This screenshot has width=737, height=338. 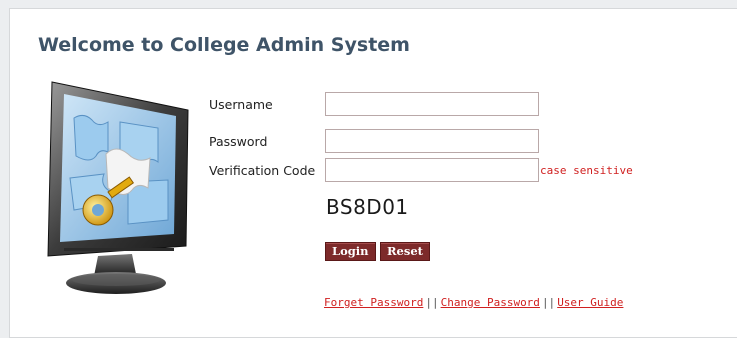 What do you see at coordinates (432, 170) in the screenshot?
I see `verification-code-input` at bounding box center [432, 170].